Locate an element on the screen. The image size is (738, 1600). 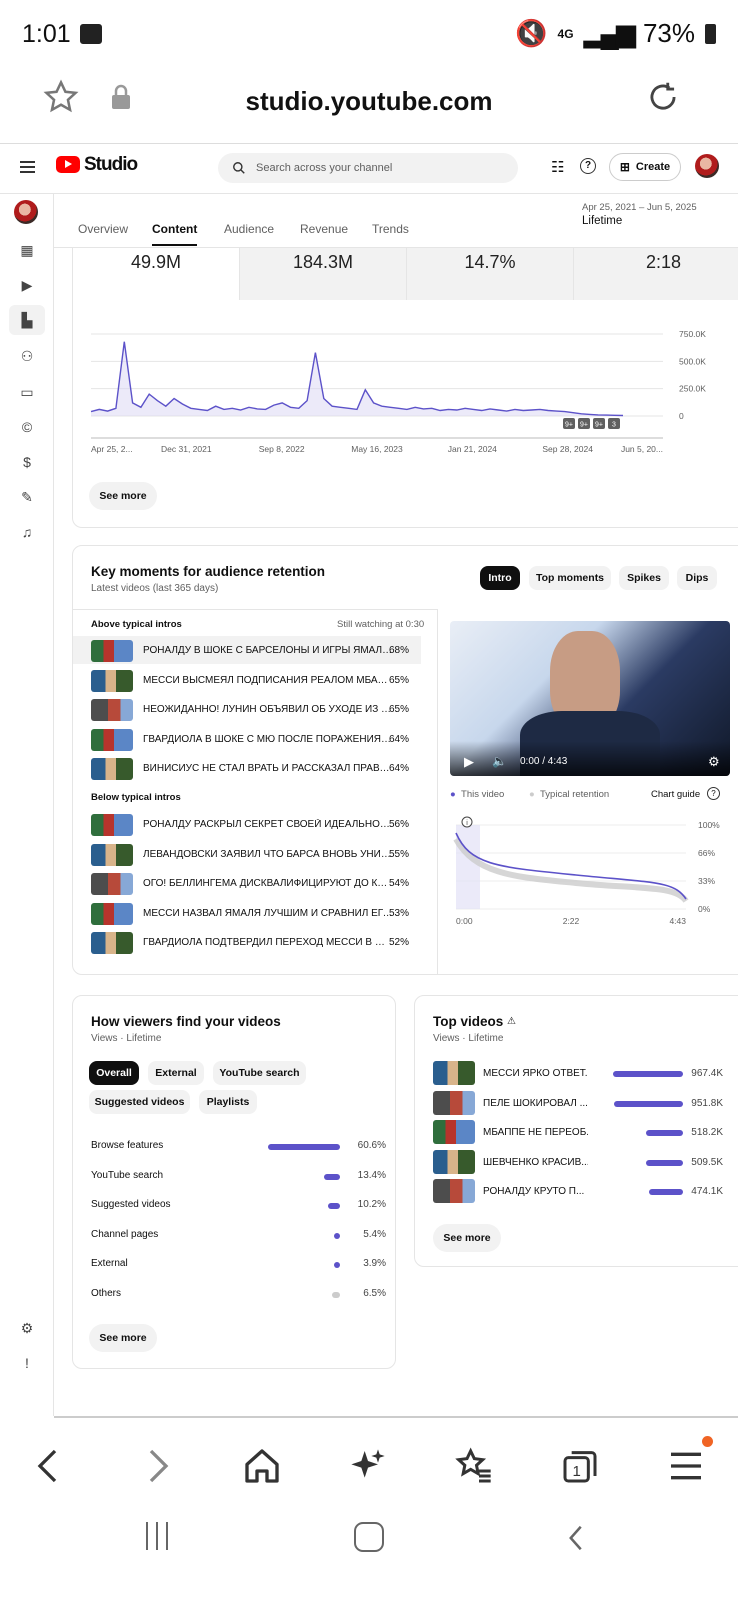
earn-icon: $ is located at coordinates (27, 462).